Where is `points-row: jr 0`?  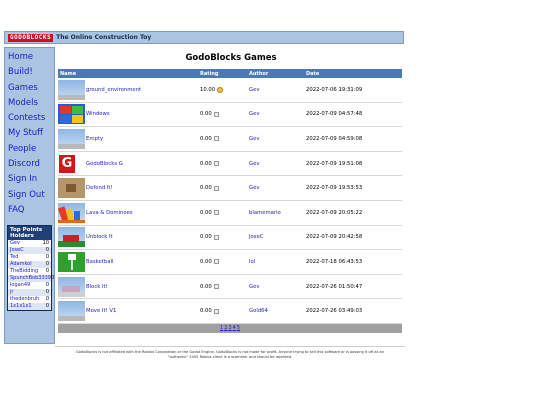 points-row: jr 0 is located at coordinates (29, 293).